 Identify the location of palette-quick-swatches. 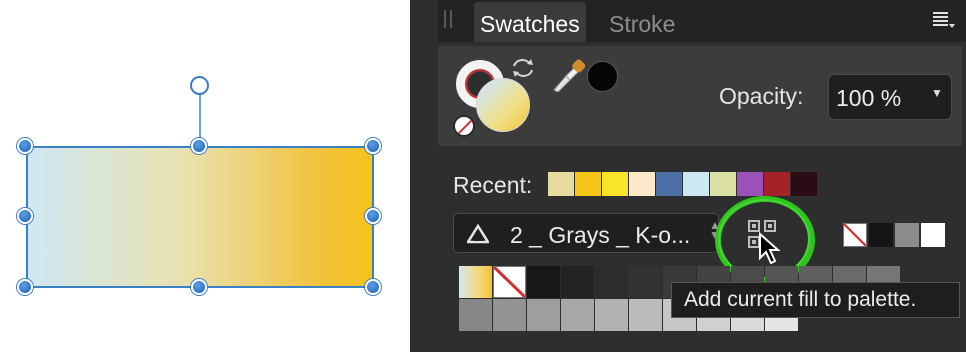
(895, 235).